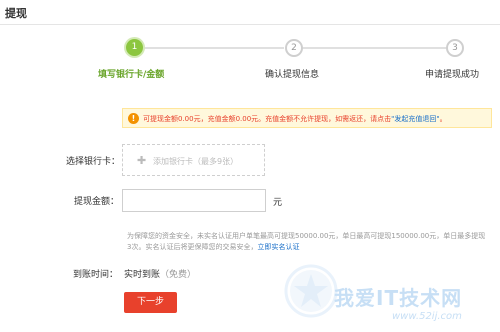 This screenshot has height=332, width=500. Describe the element at coordinates (142, 160) in the screenshot. I see `plus-icon: ✚` at that location.